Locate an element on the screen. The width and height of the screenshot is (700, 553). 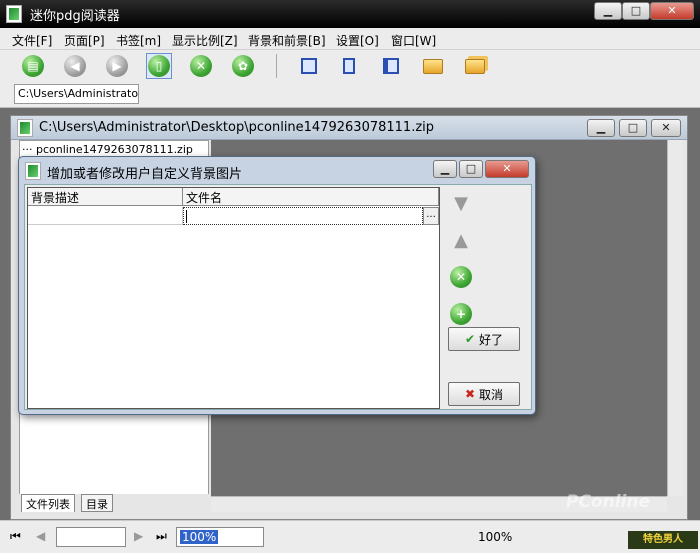
menu-bookmark: 书签[m] is located at coordinates (138, 40).